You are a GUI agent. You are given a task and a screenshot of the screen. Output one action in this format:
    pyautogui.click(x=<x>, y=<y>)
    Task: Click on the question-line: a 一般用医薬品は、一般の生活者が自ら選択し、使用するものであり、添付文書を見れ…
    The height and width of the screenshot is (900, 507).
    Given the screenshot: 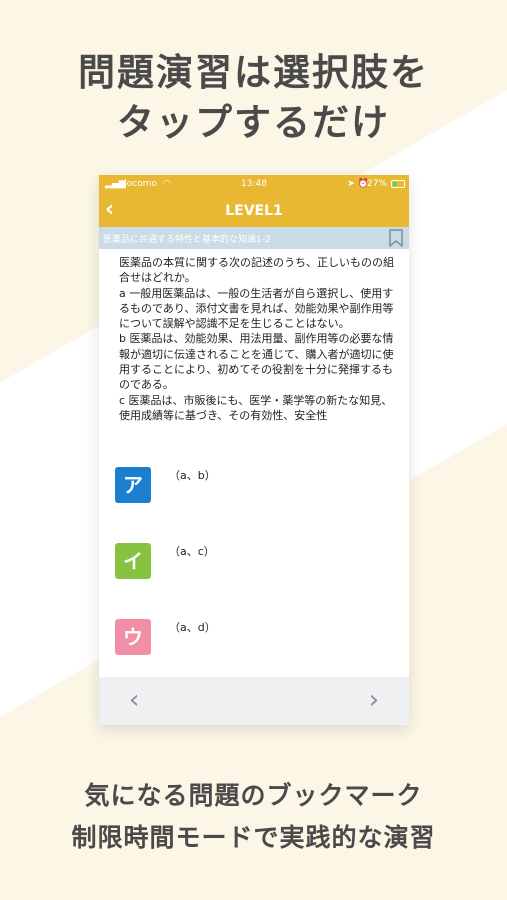 What is the action you would take?
    pyautogui.click(x=256, y=308)
    